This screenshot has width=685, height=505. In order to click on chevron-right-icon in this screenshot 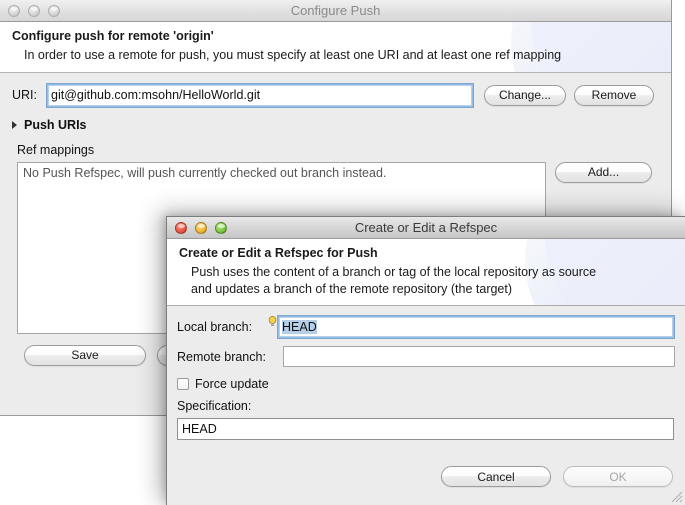, I will do `click(14, 124)`.